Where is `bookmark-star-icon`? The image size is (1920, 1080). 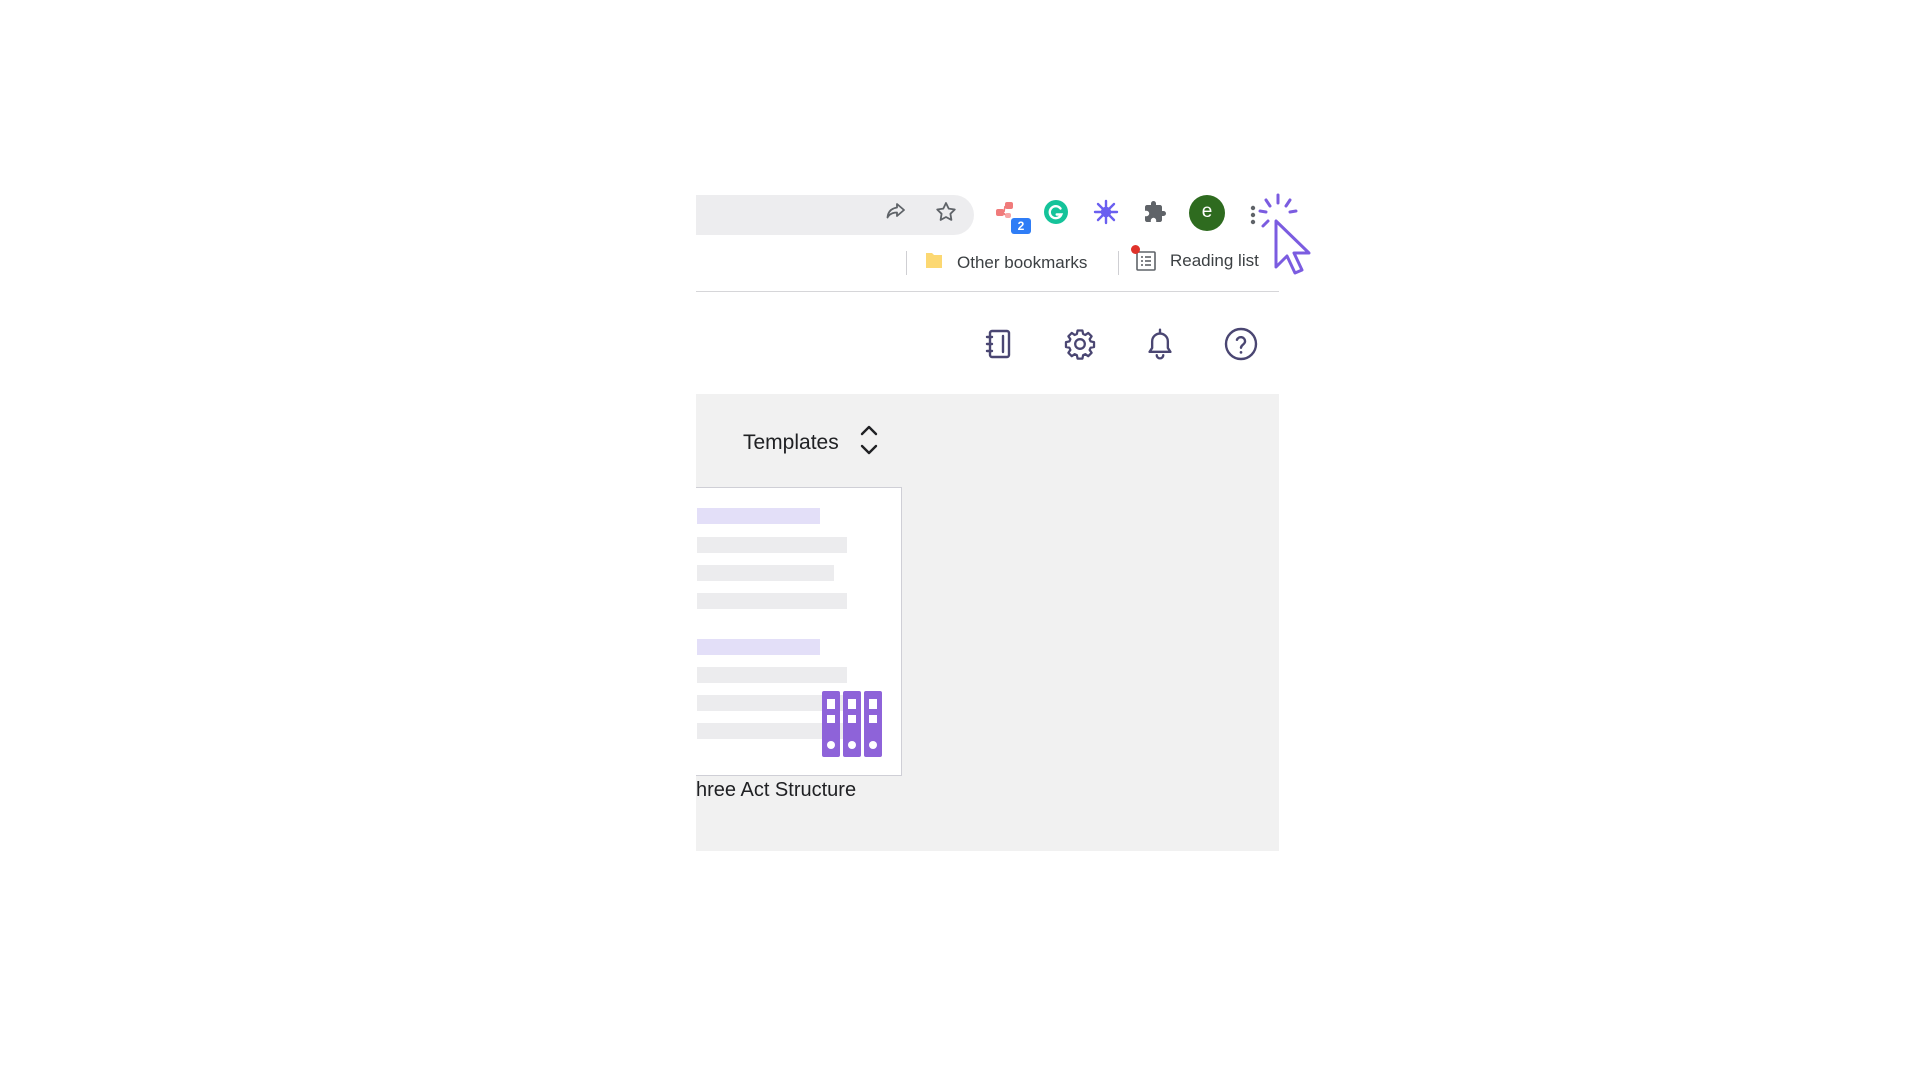 bookmark-star-icon is located at coordinates (946, 212).